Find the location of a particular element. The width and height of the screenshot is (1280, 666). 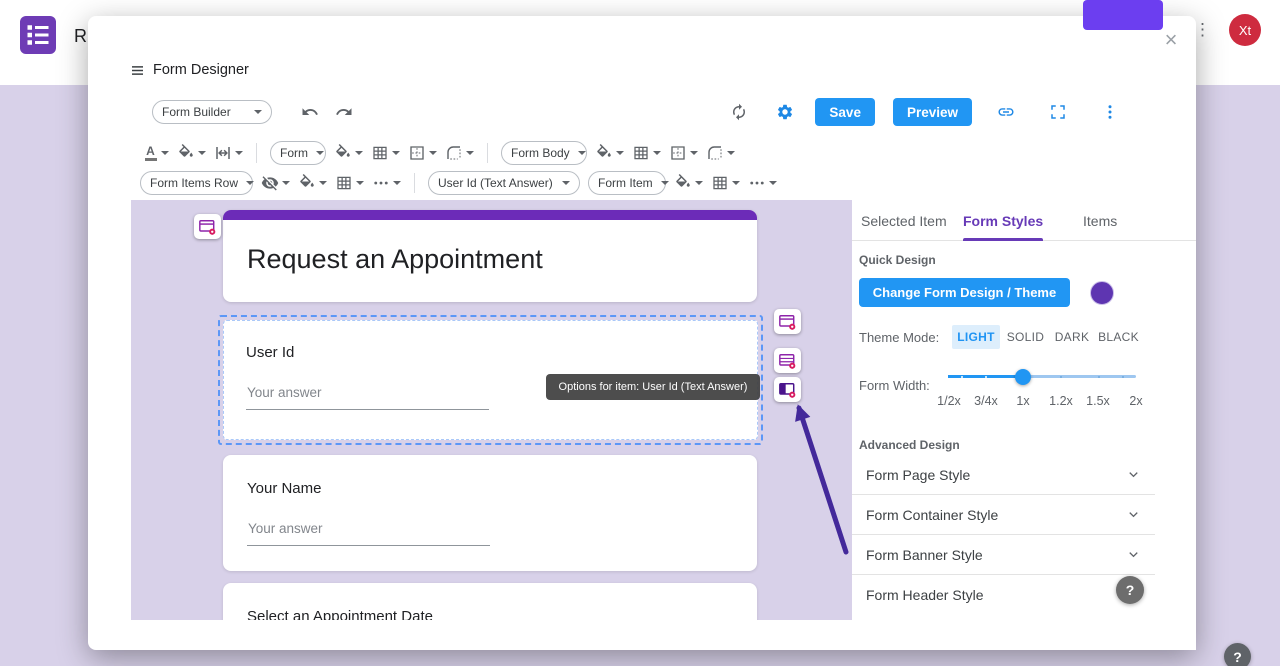

form-body-select: Form Body is located at coordinates (544, 152).